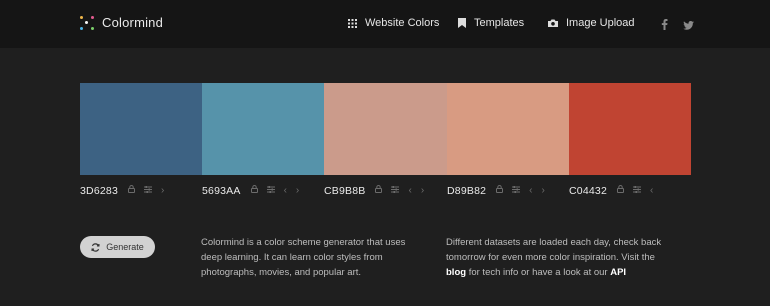 The width and height of the screenshot is (770, 306). I want to click on hex-value: 5693AA, so click(221, 191).